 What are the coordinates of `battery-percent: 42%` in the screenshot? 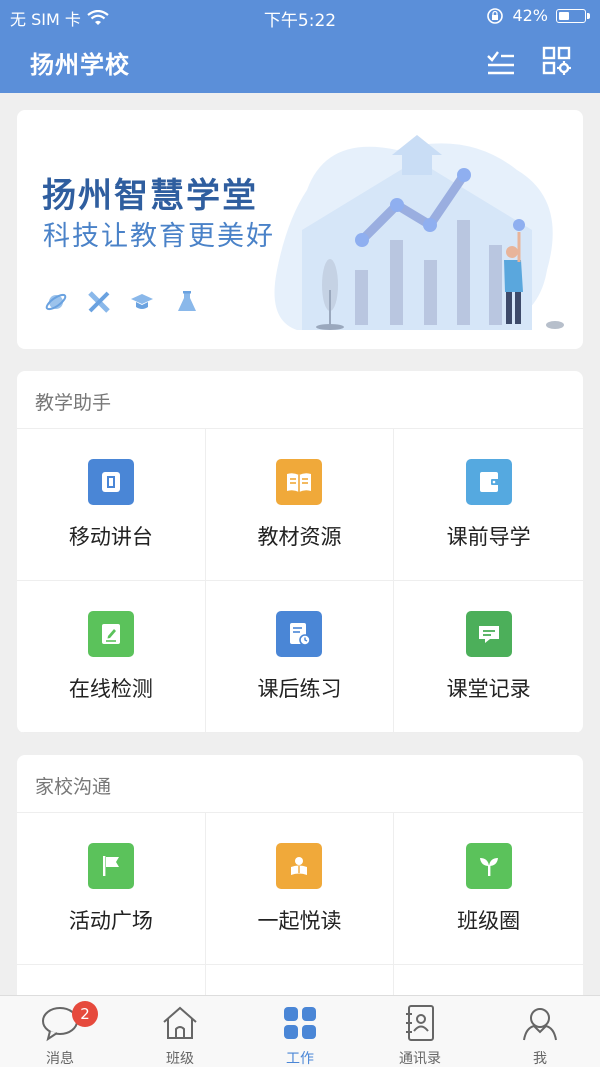 It's located at (530, 15).